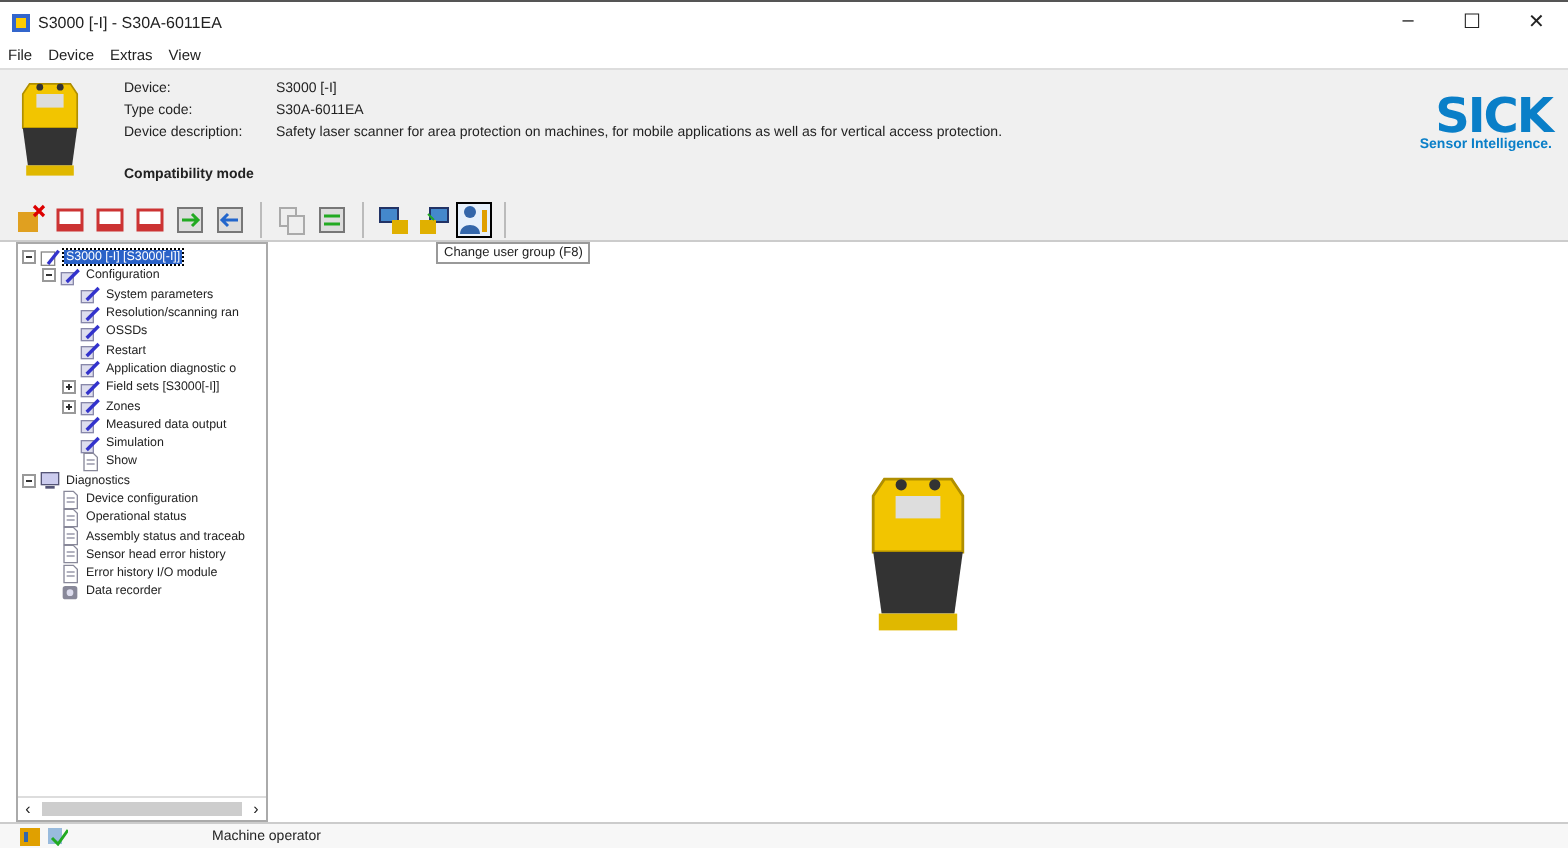  I want to click on import-icon, so click(190, 219).